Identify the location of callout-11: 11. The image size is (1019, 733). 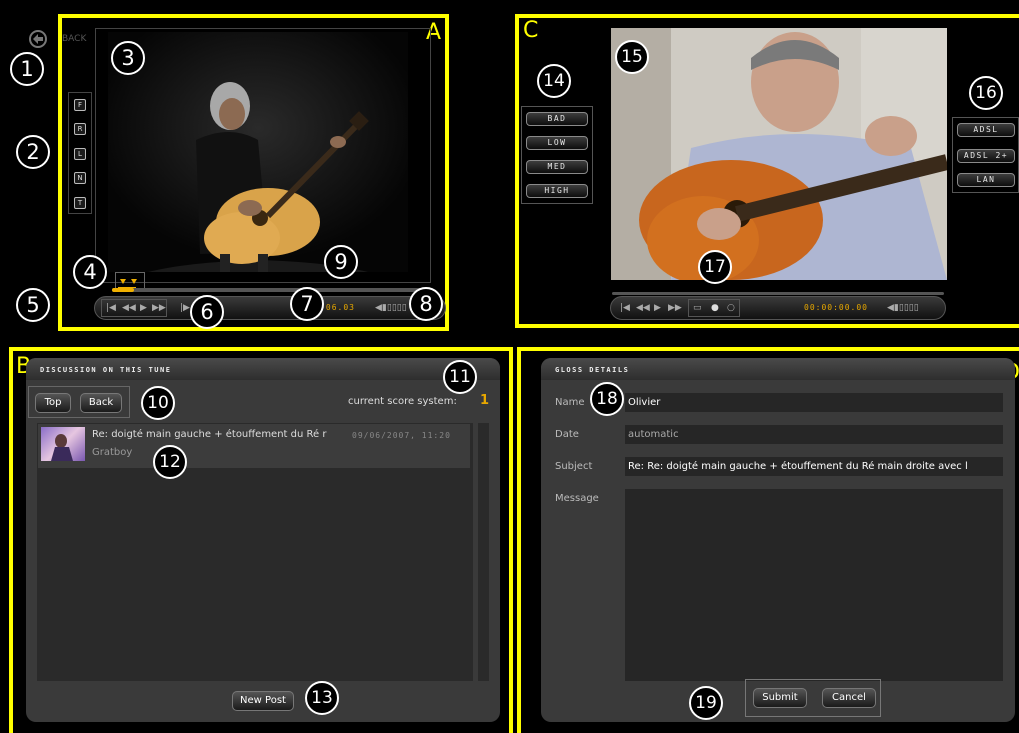
(460, 377).